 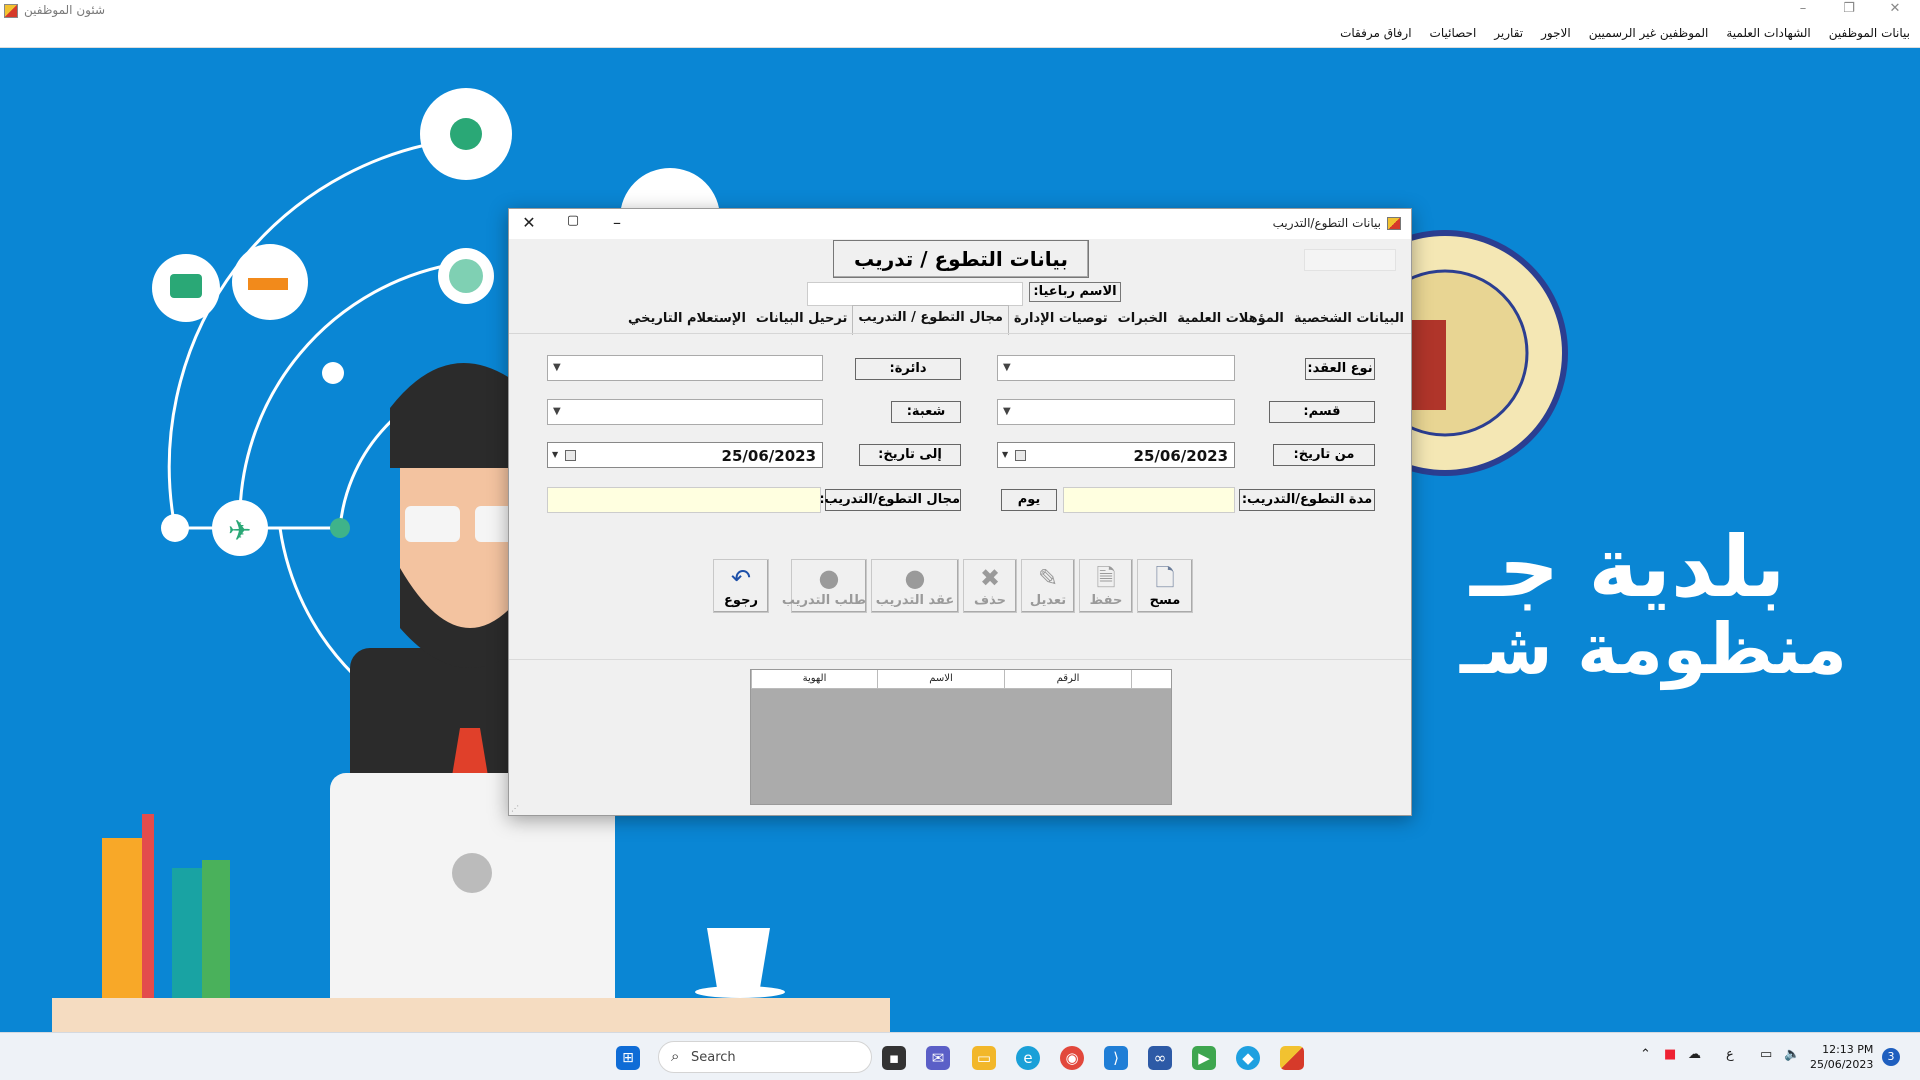 What do you see at coordinates (1891, 1057) in the screenshot?
I see `notification-badge: 3` at bounding box center [1891, 1057].